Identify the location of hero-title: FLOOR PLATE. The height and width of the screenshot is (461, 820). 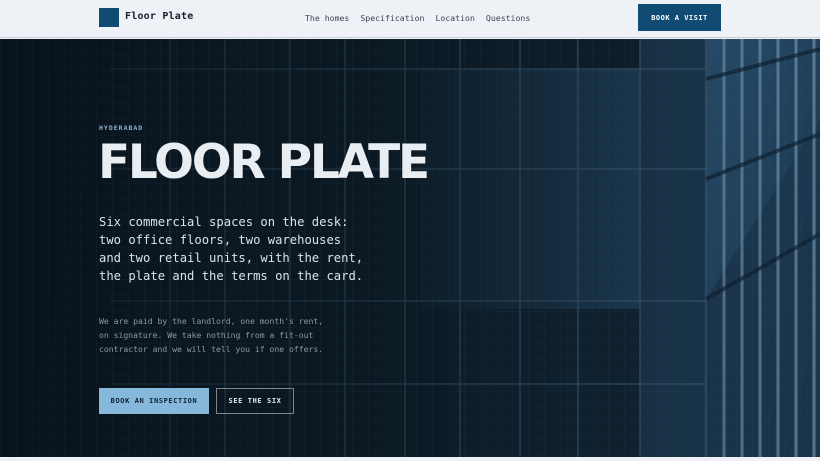
(264, 162).